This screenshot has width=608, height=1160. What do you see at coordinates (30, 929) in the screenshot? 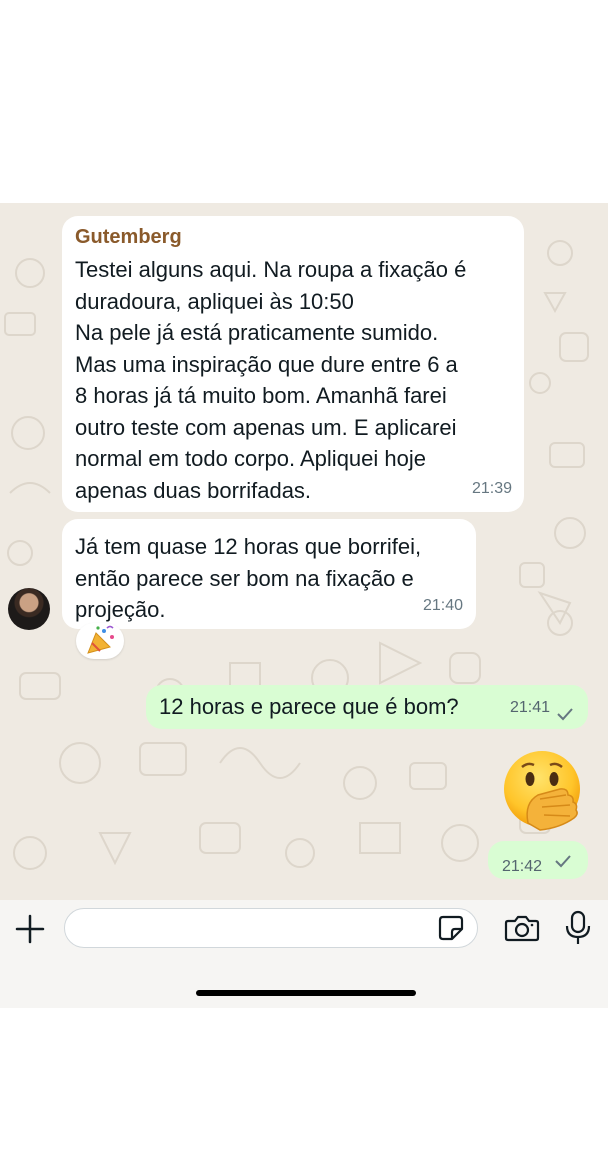
I see `plus-icon` at bounding box center [30, 929].